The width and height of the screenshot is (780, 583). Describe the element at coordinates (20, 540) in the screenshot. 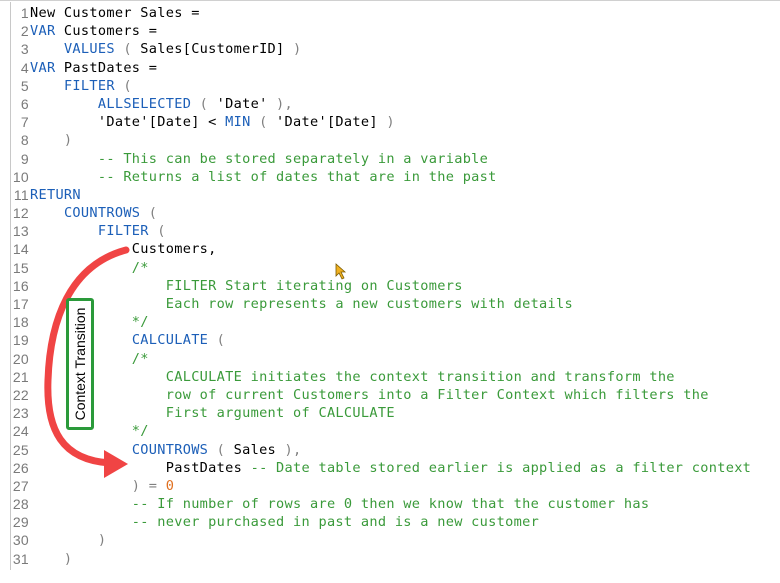

I see `line-number: 30` at that location.